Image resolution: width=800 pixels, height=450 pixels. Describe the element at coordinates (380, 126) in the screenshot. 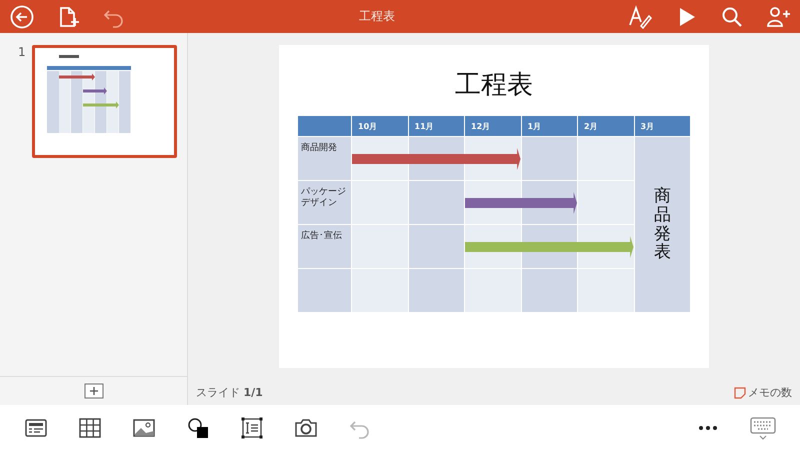

I see `column-header: 10月` at that location.